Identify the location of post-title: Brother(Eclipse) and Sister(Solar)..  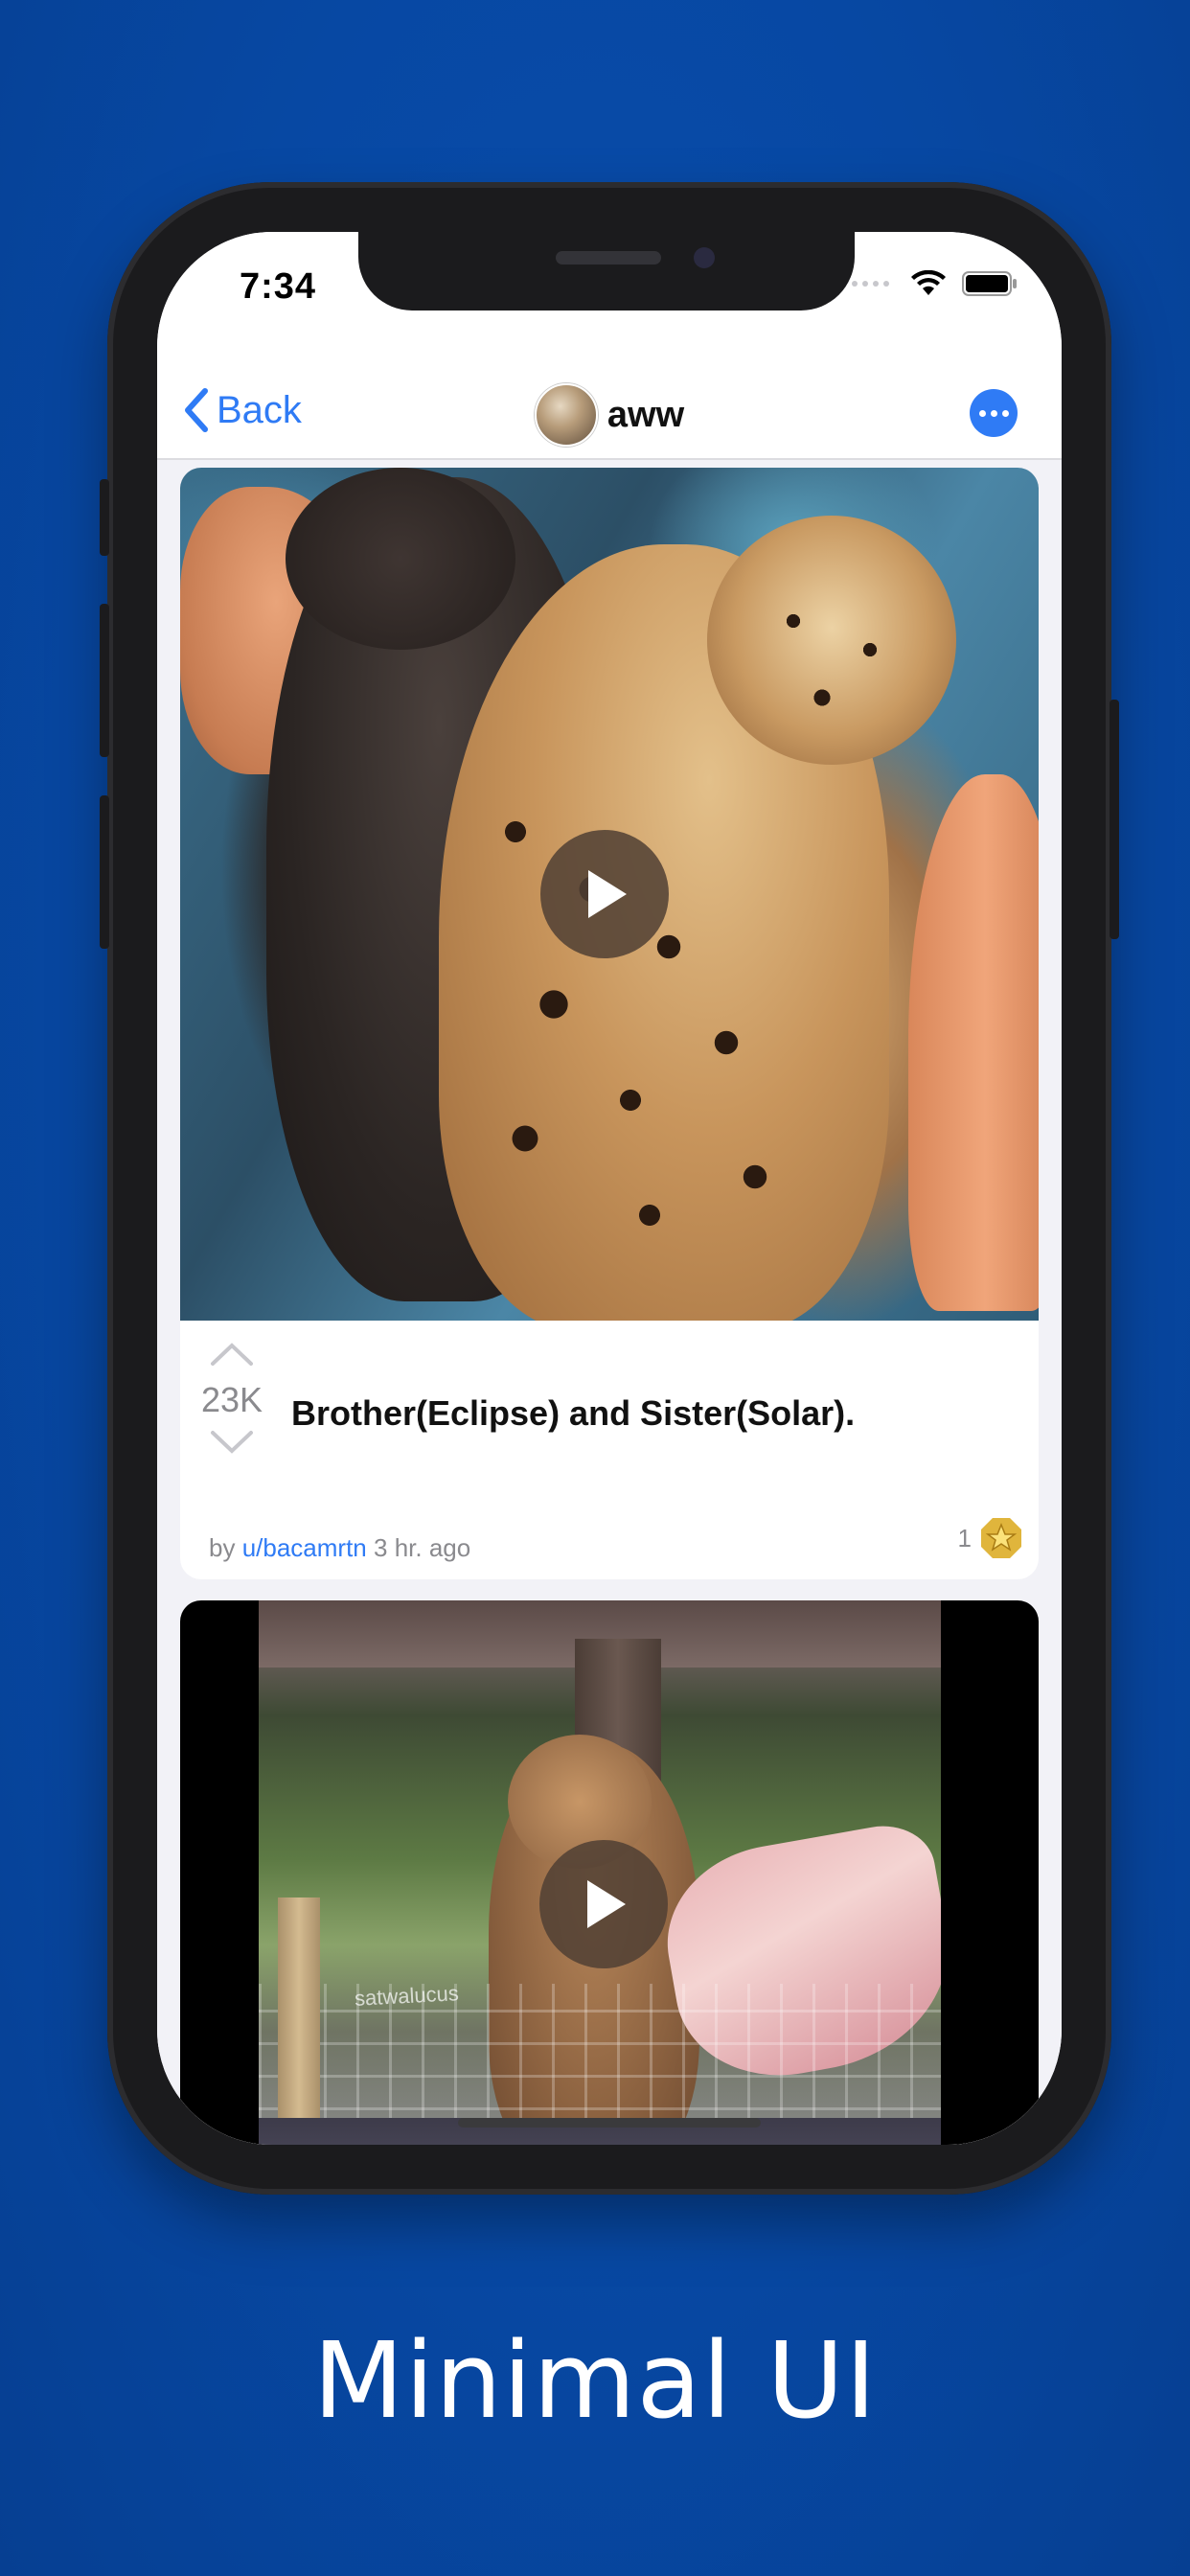
(573, 1413).